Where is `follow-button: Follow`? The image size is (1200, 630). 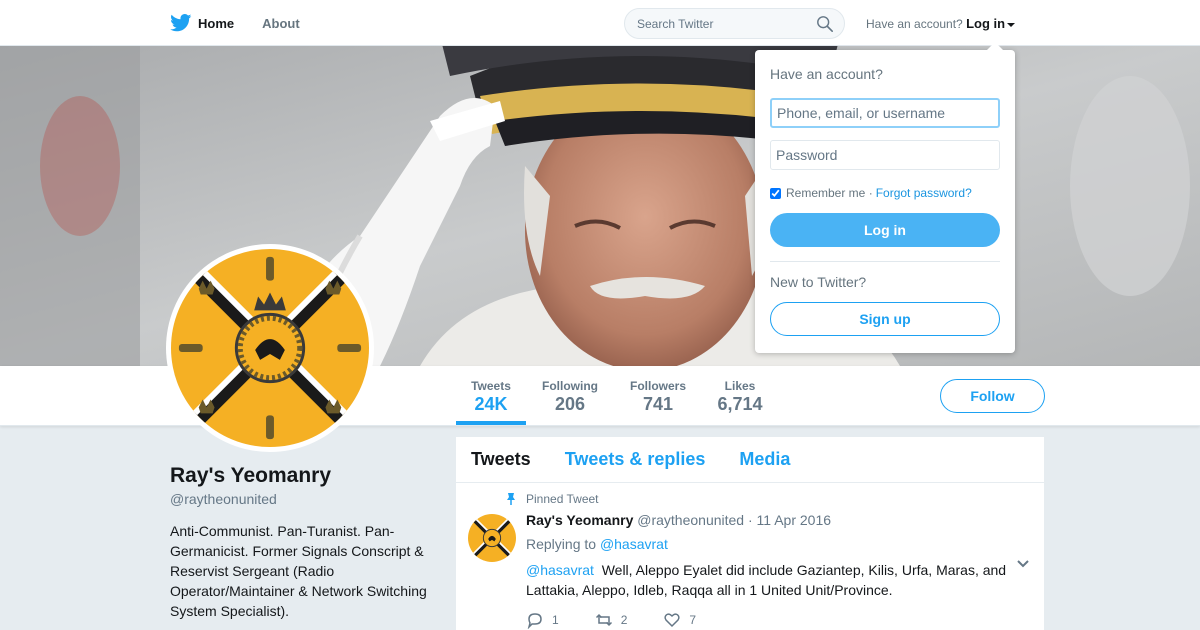
follow-button: Follow is located at coordinates (992, 396).